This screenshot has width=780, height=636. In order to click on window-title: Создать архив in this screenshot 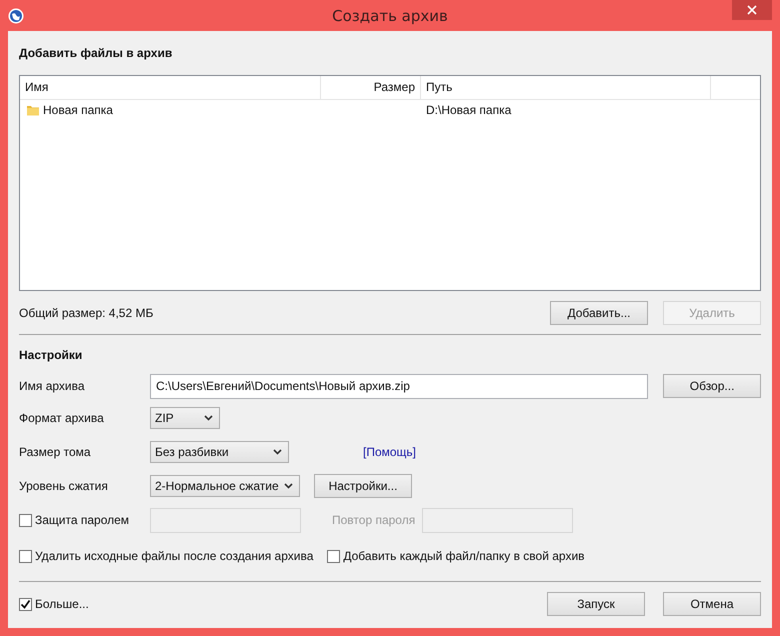, I will do `click(390, 15)`.